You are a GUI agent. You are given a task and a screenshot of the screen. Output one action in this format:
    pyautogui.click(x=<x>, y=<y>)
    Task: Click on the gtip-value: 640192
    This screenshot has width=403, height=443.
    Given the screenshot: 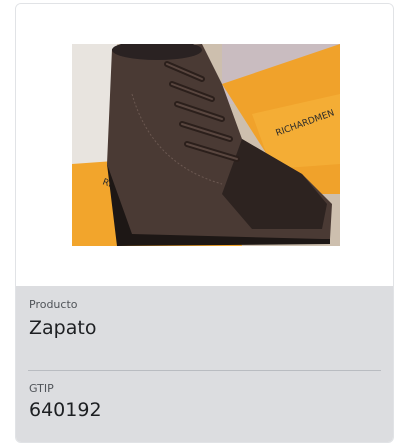 What is the action you would take?
    pyautogui.click(x=65, y=410)
    